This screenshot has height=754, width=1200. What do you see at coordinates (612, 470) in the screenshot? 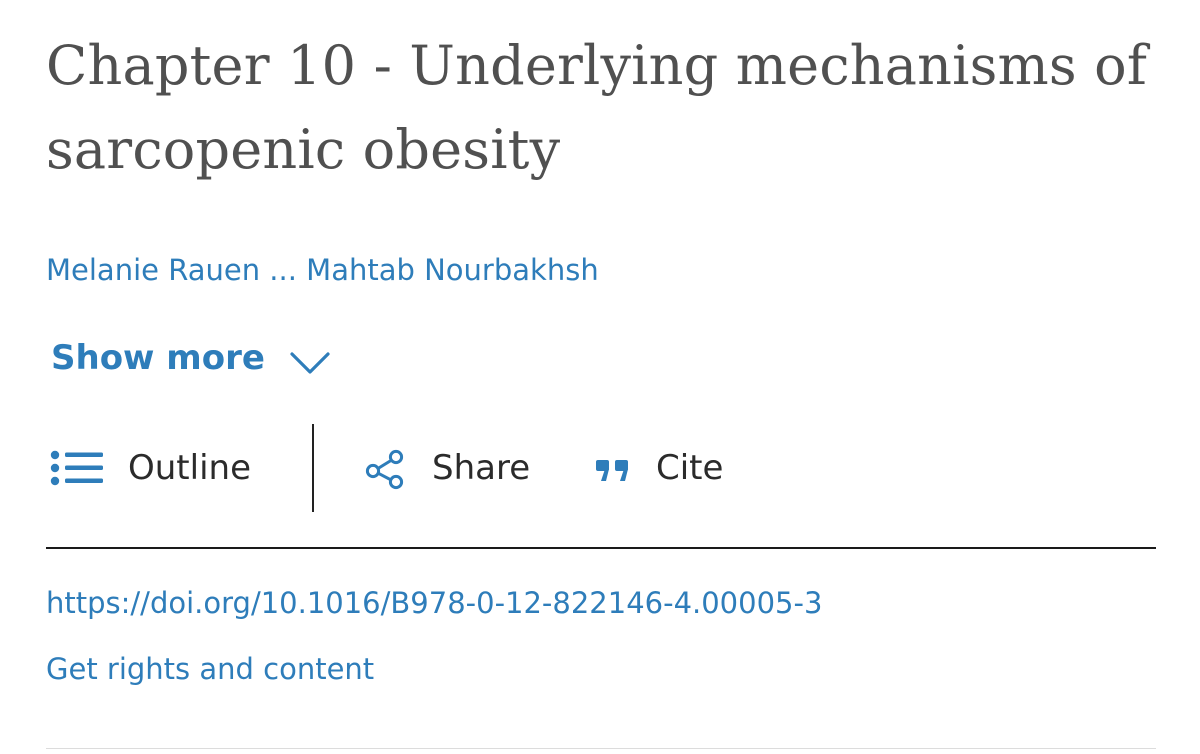
I see `quote-icon` at bounding box center [612, 470].